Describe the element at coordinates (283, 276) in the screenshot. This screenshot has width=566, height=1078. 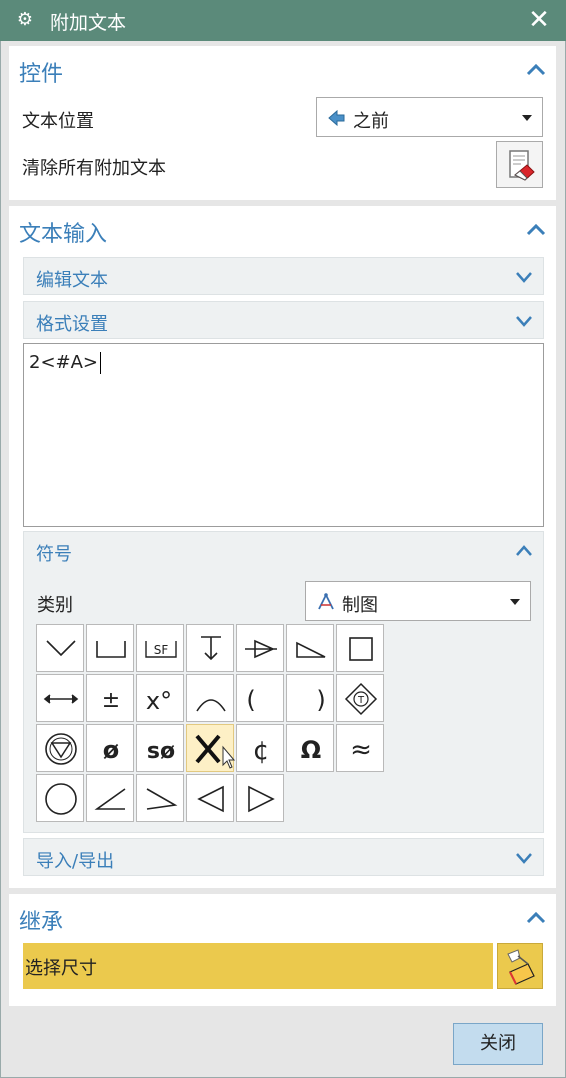
I see `edit-text-section: 编辑文本` at that location.